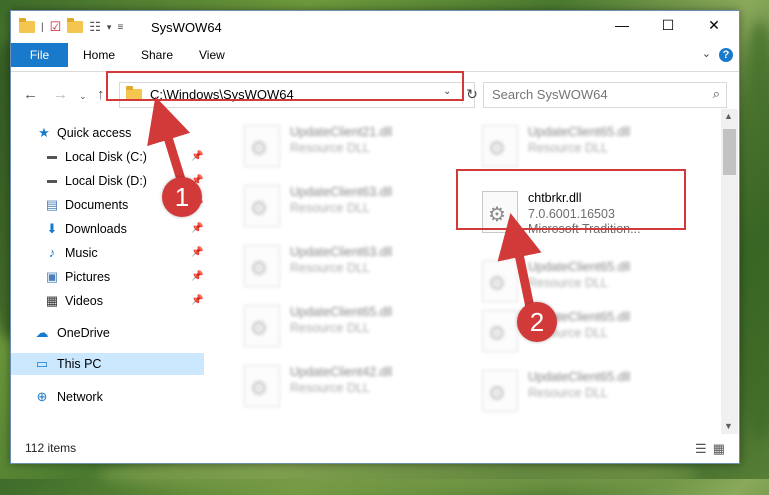  I want to click on star-icon: ★, so click(44, 132).